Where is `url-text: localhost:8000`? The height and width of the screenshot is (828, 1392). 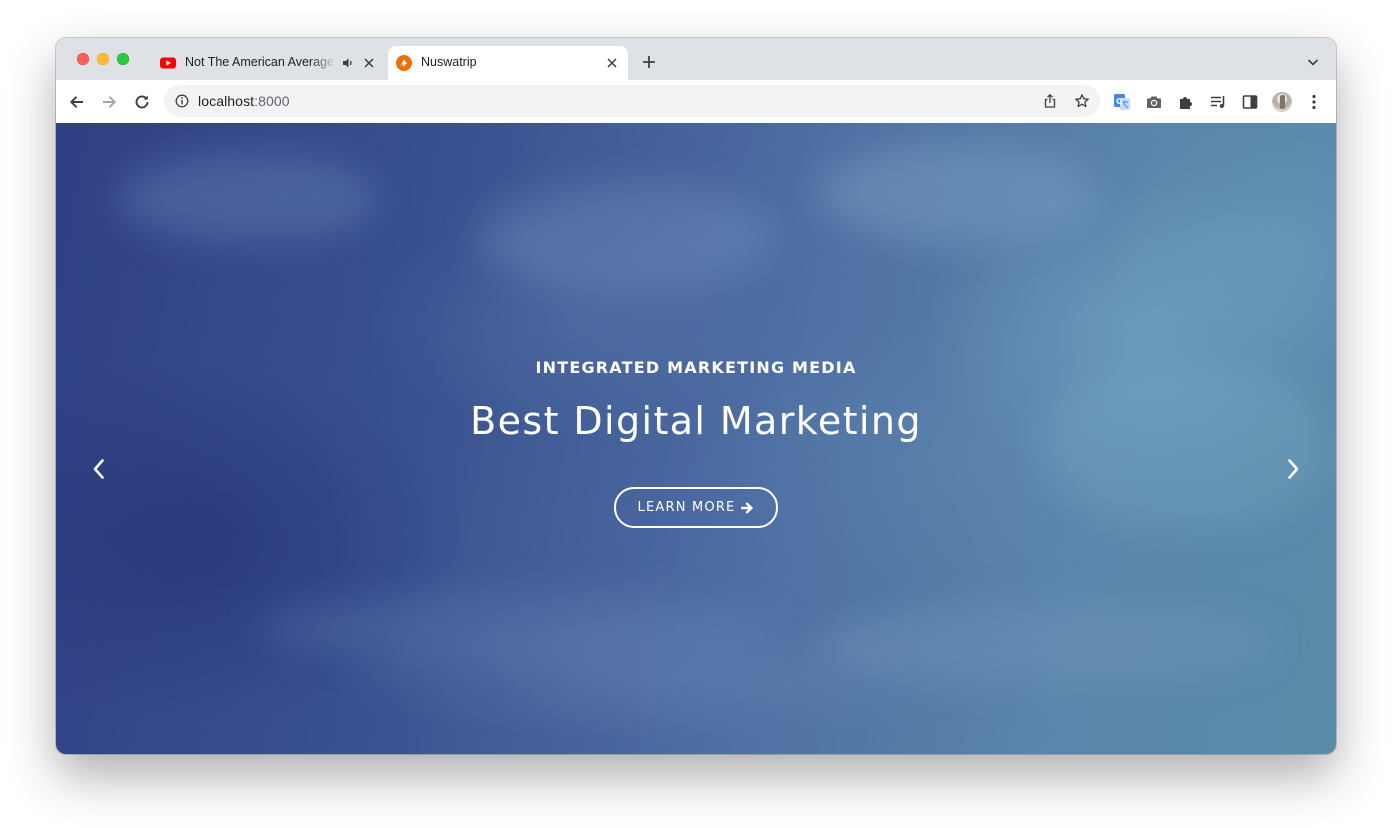
url-text: localhost:8000 is located at coordinates (244, 101).